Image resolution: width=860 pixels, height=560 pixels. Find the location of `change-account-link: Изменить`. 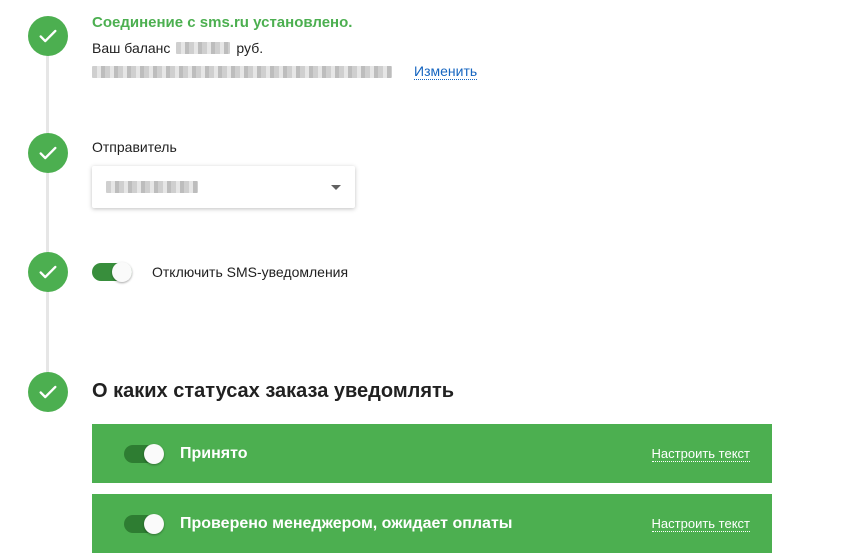

change-account-link: Изменить is located at coordinates (446, 71).